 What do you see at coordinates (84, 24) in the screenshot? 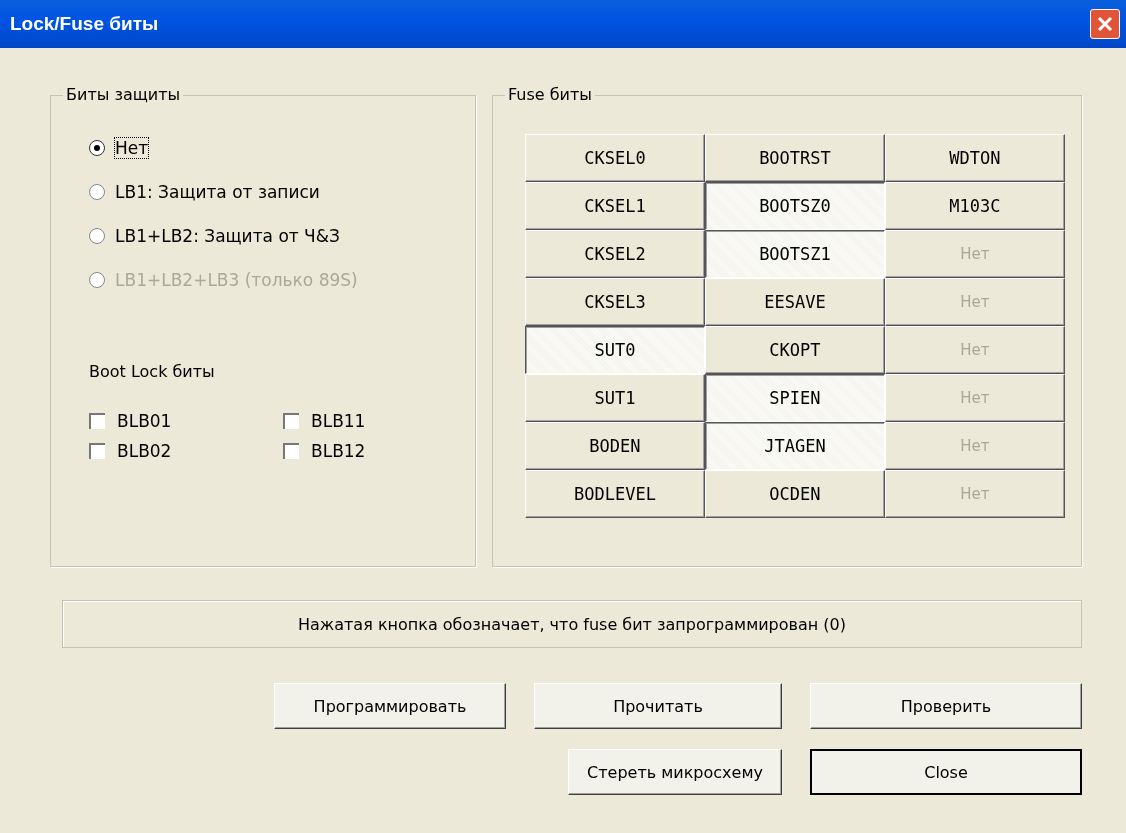
I see `window-title: Lock/Fuse биты` at bounding box center [84, 24].